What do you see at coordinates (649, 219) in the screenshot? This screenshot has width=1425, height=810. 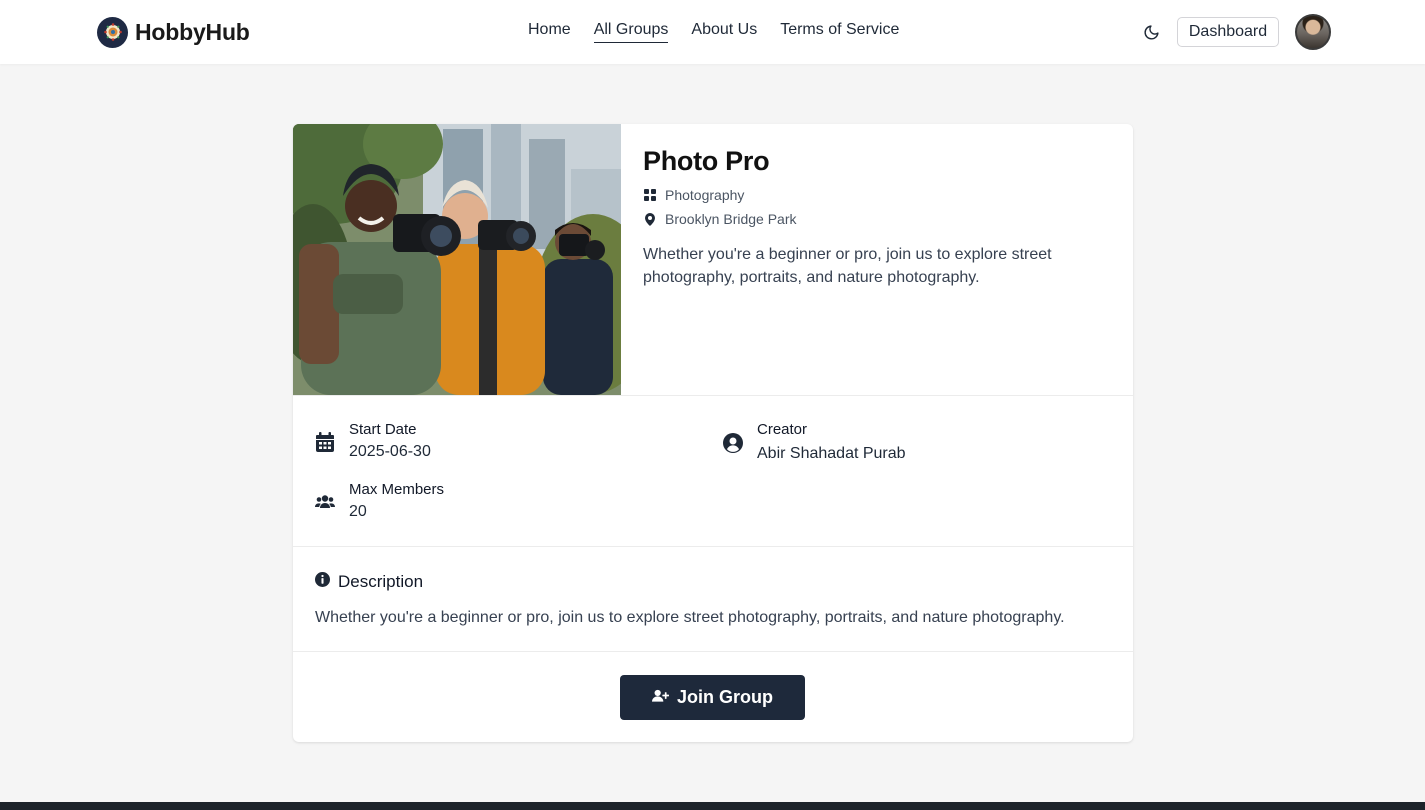 I see `location-pin-icon` at bounding box center [649, 219].